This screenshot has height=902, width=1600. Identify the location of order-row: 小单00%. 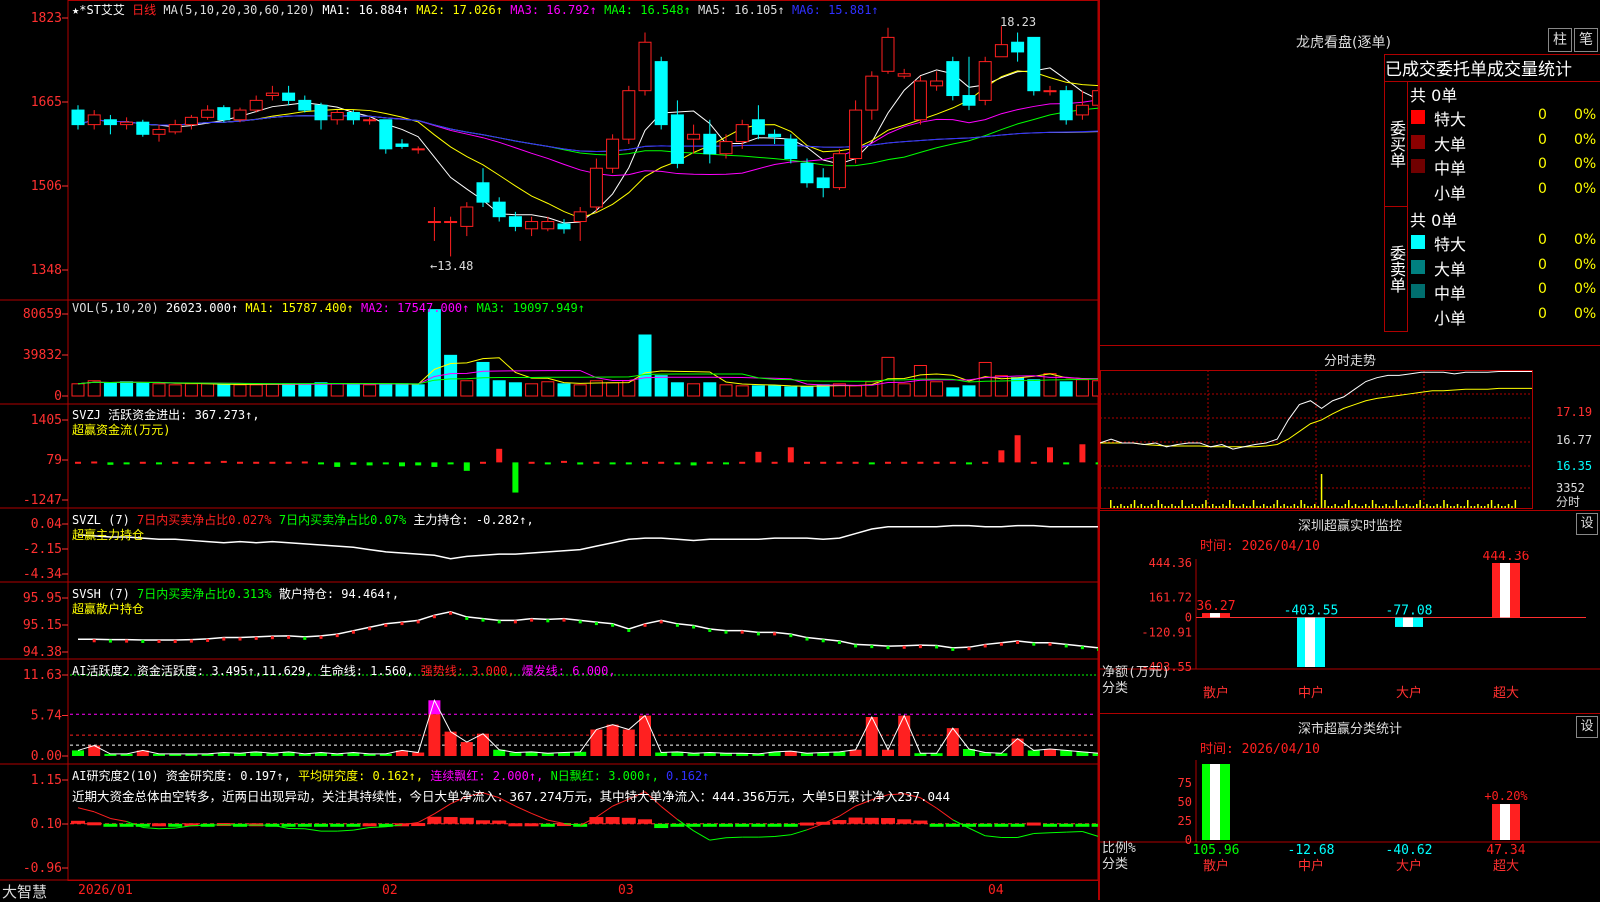
(1504, 317).